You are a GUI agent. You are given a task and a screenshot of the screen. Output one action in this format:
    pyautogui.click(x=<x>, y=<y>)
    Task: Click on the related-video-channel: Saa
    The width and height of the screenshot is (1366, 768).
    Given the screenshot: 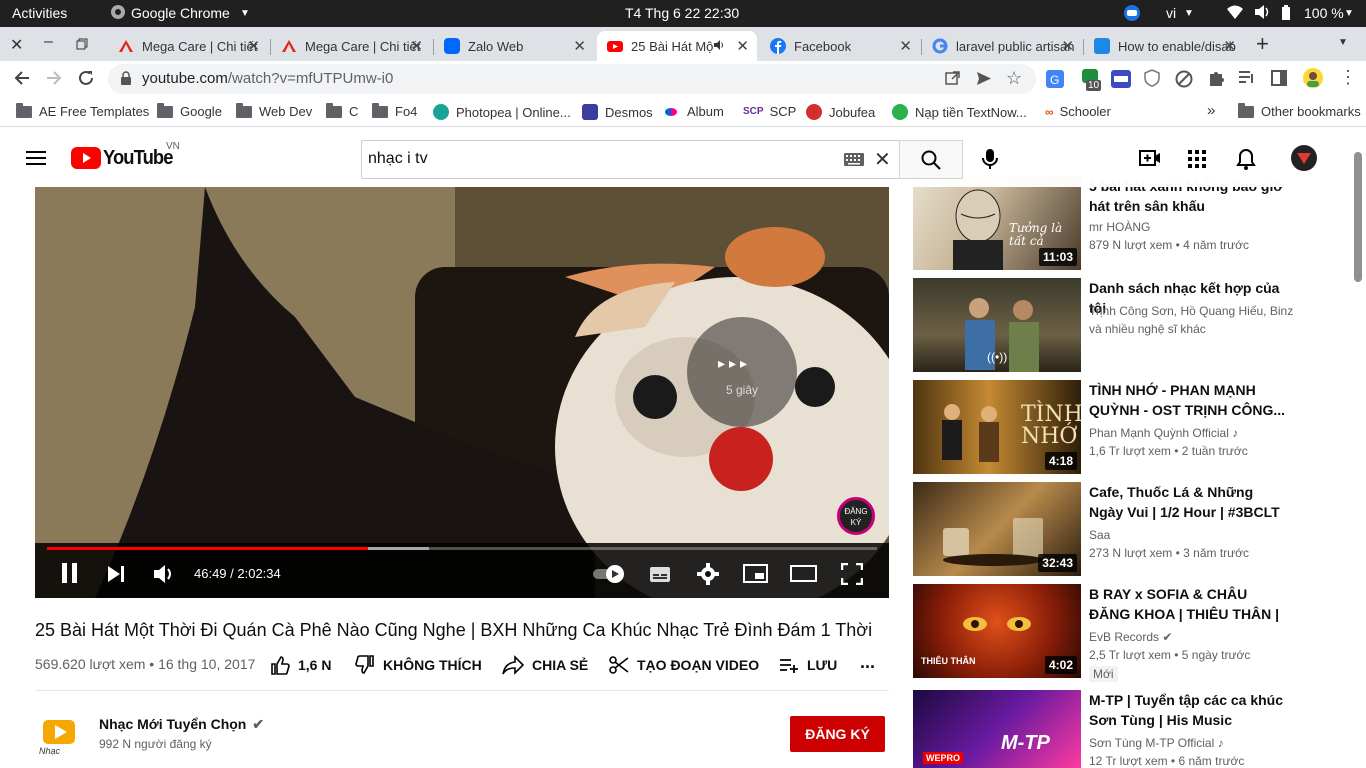 What is the action you would take?
    pyautogui.click(x=1099, y=535)
    